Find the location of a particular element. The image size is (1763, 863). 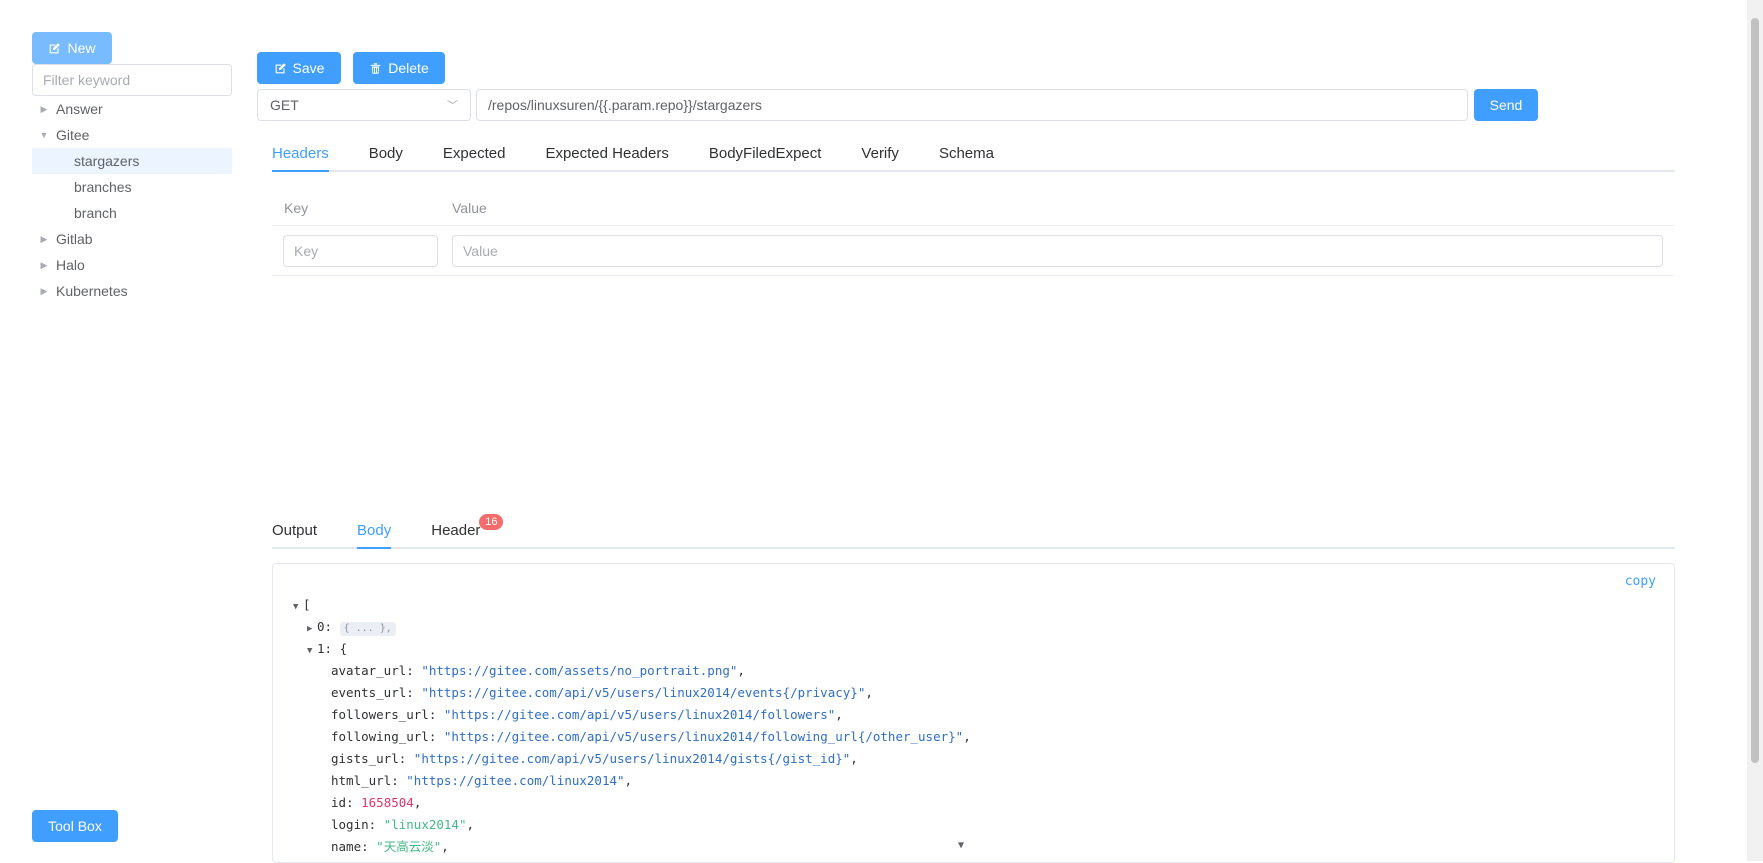

json-key: followers_url is located at coordinates (380, 714).